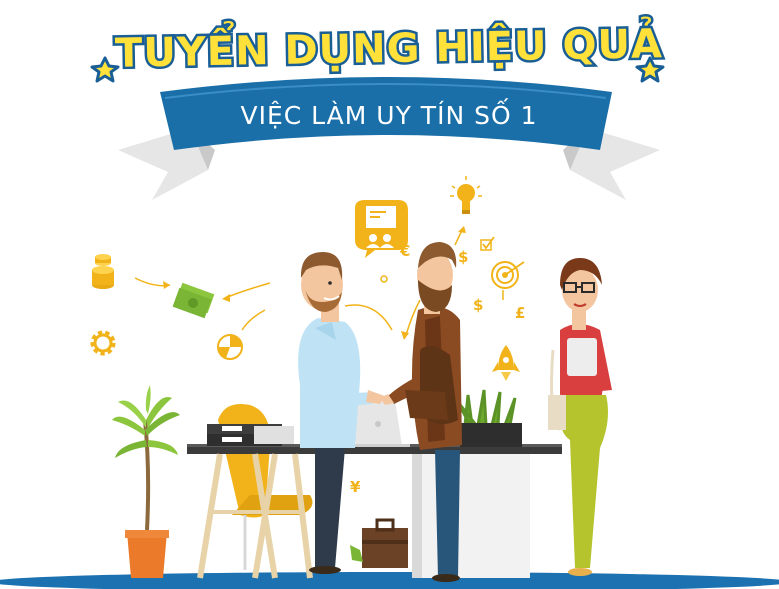 The width and height of the screenshot is (779, 589). I want to click on currency-symbol: £, so click(520, 313).